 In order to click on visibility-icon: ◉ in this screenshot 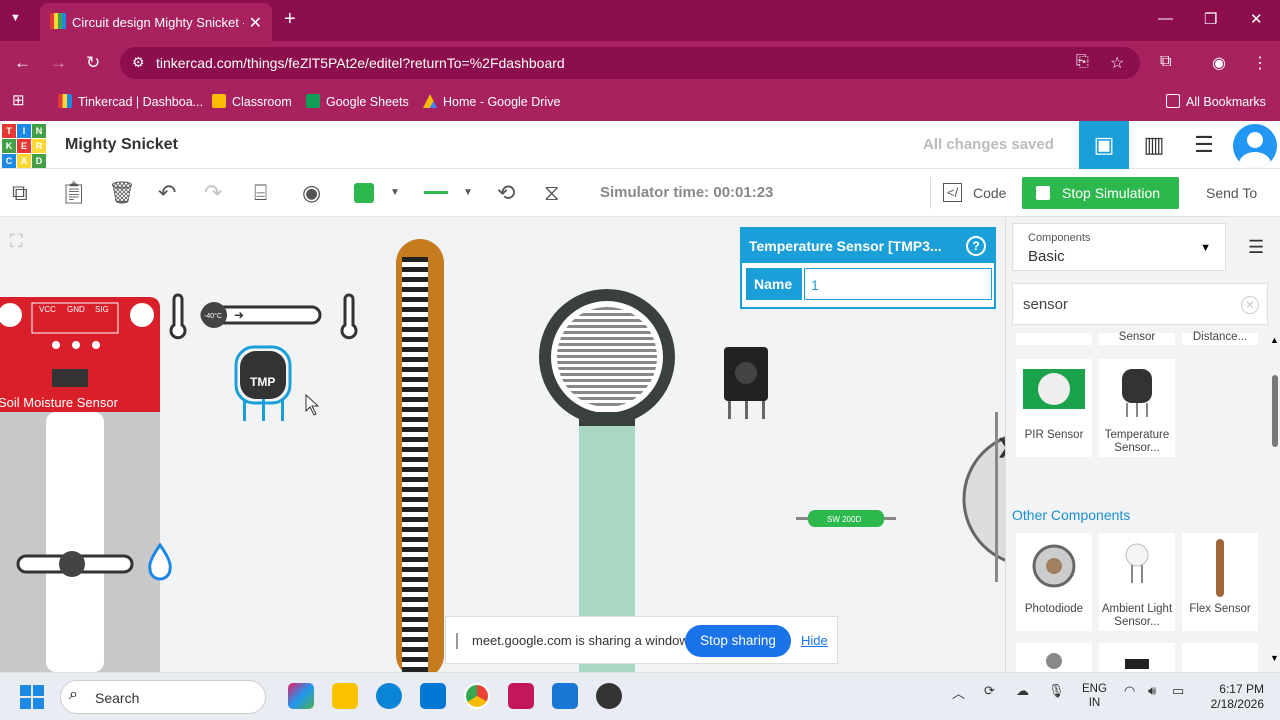, I will do `click(311, 193)`.